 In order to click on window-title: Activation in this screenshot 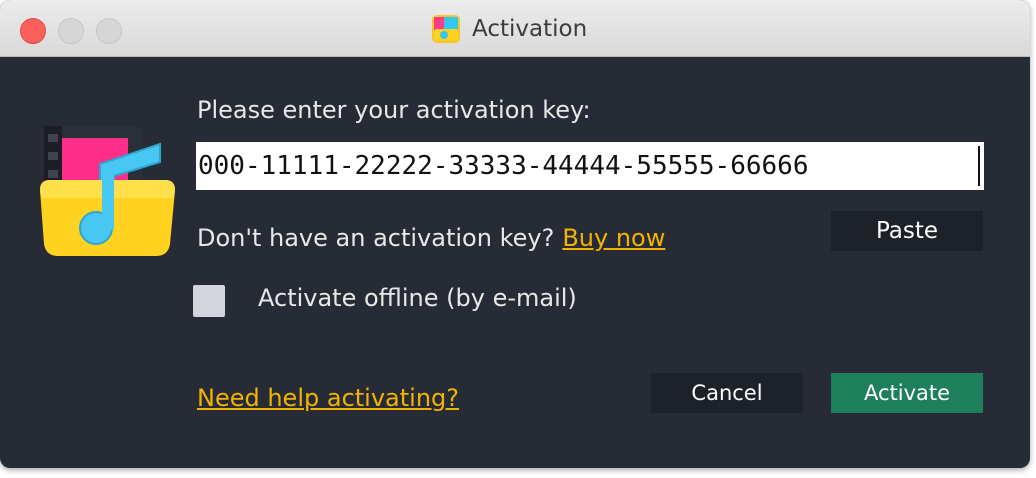, I will do `click(530, 29)`.